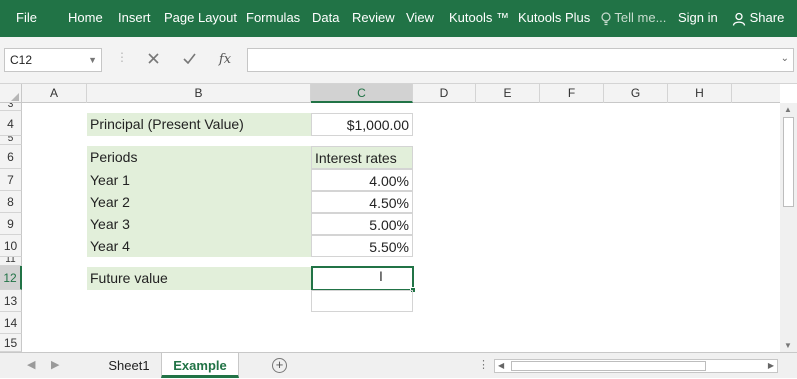 This screenshot has width=797, height=379. What do you see at coordinates (85, 18) in the screenshot?
I see `tab-home: Home` at bounding box center [85, 18].